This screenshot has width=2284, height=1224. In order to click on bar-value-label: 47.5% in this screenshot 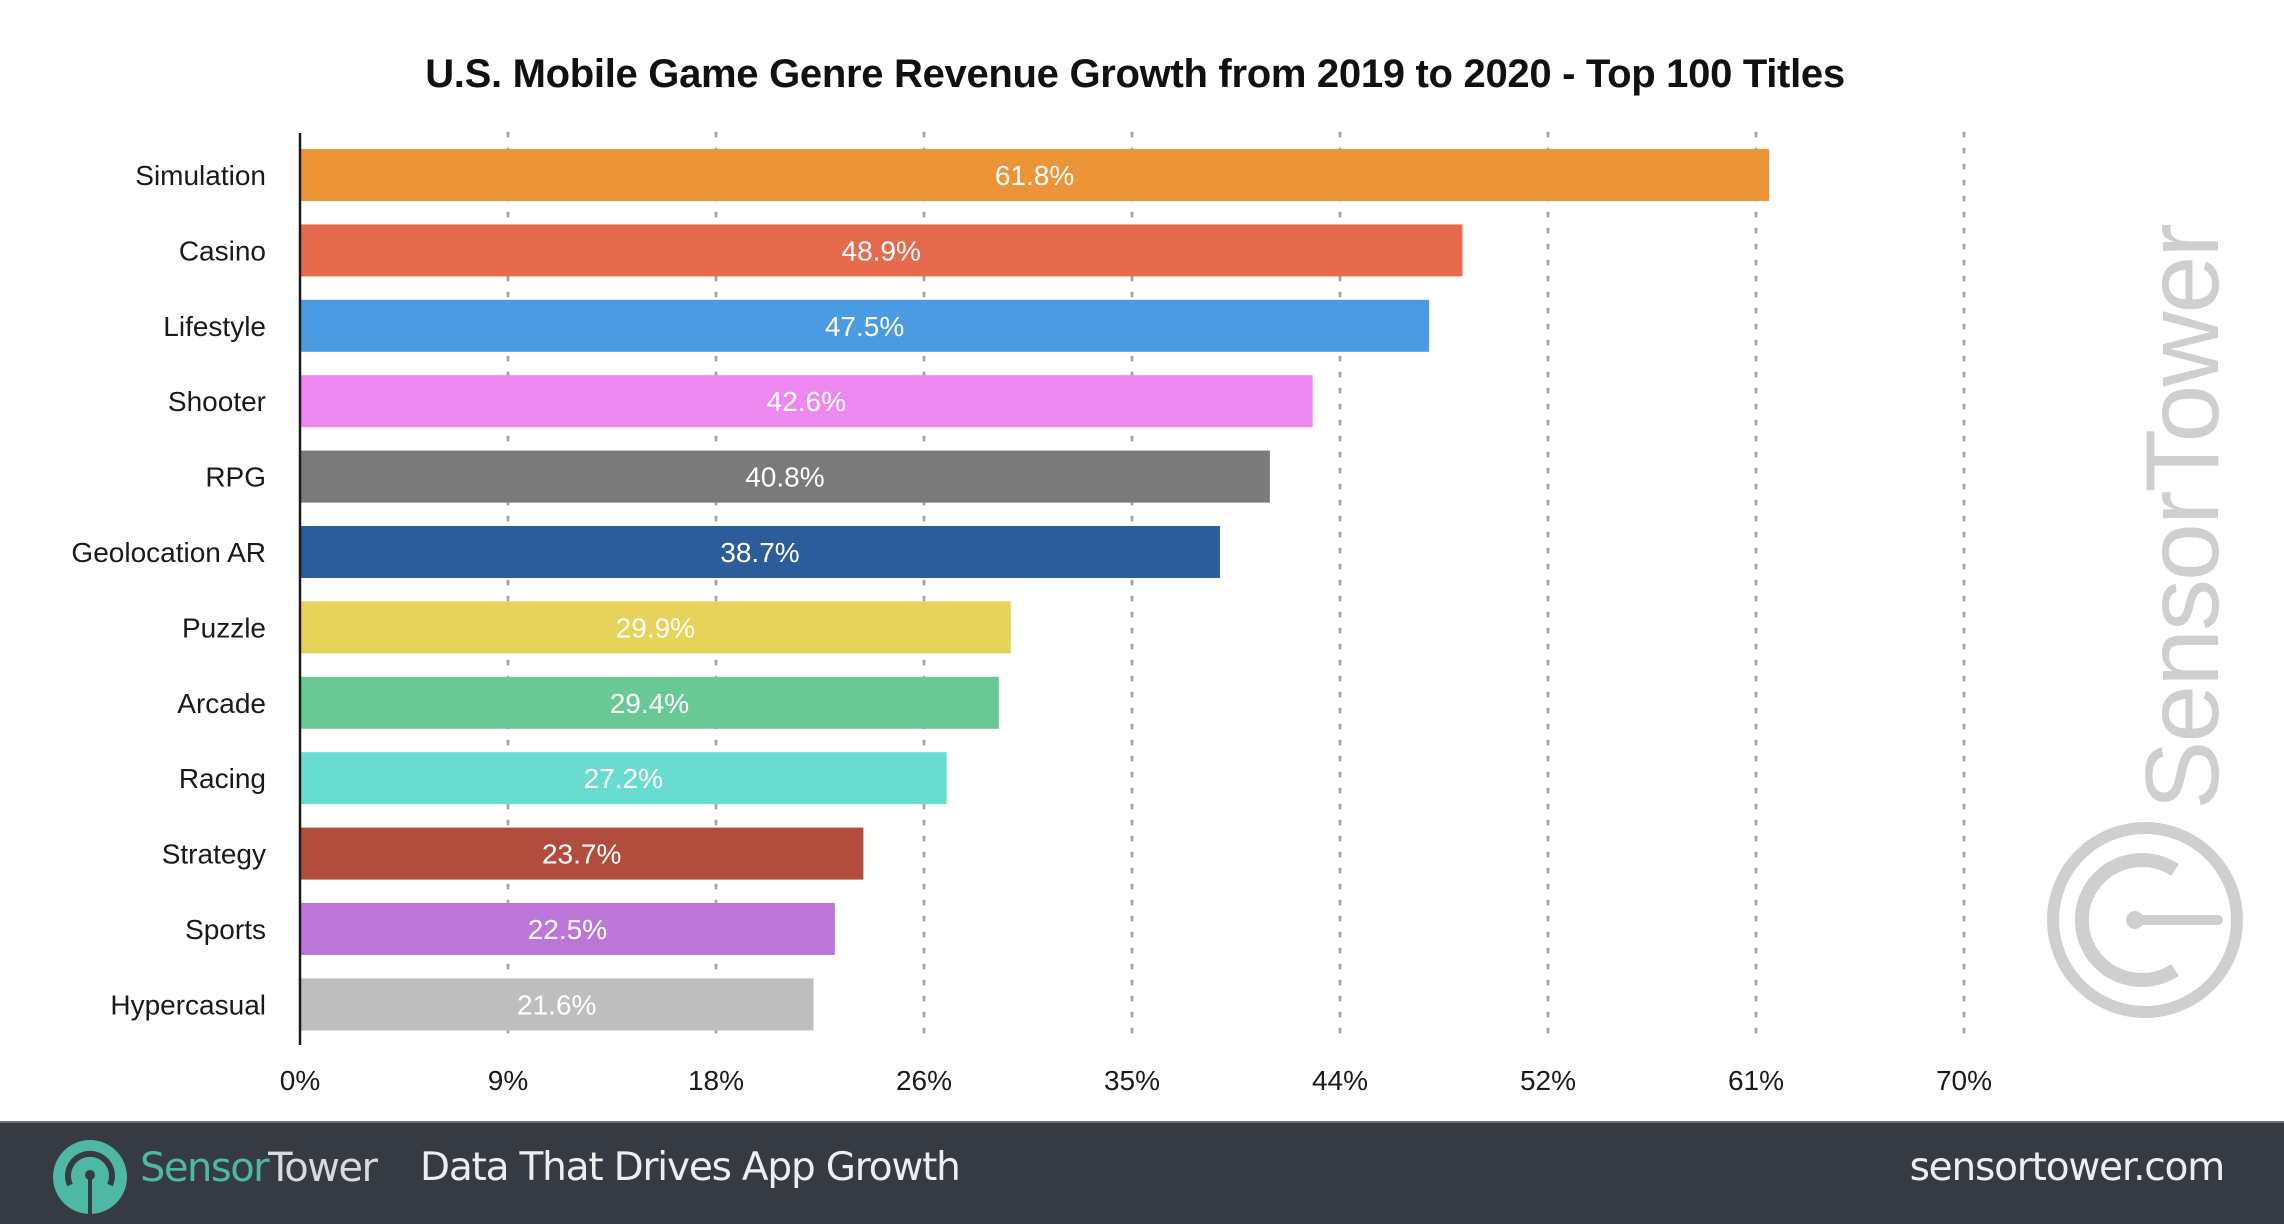, I will do `click(864, 326)`.